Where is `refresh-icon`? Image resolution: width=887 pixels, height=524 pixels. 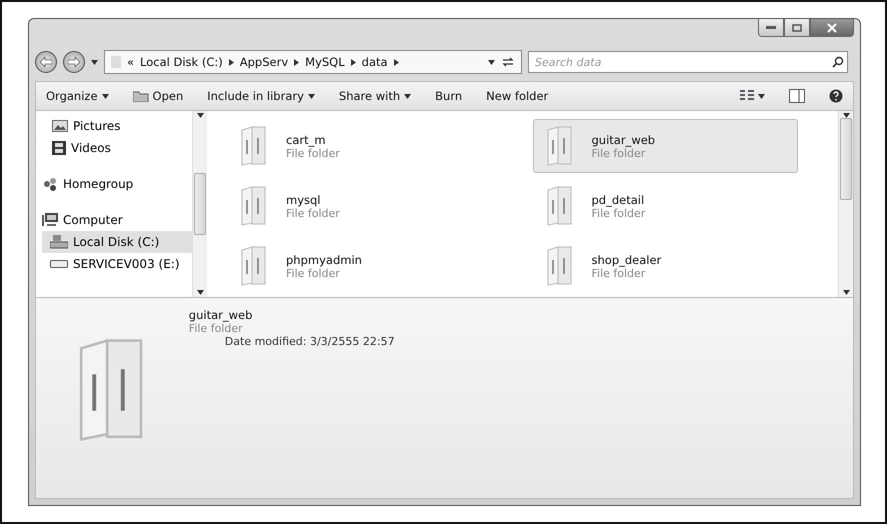
refresh-icon is located at coordinates (508, 62).